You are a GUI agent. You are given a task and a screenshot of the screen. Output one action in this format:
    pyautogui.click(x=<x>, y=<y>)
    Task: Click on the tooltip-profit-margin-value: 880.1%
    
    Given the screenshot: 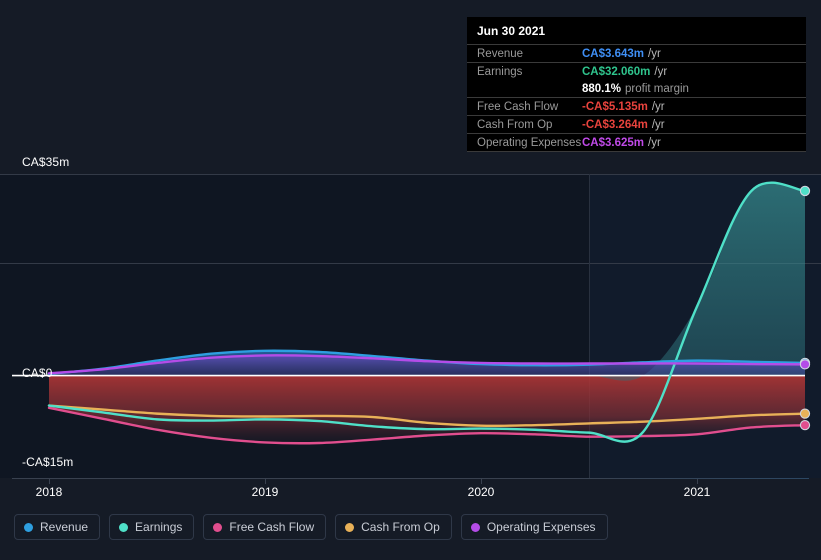 What is the action you would take?
    pyautogui.click(x=602, y=88)
    